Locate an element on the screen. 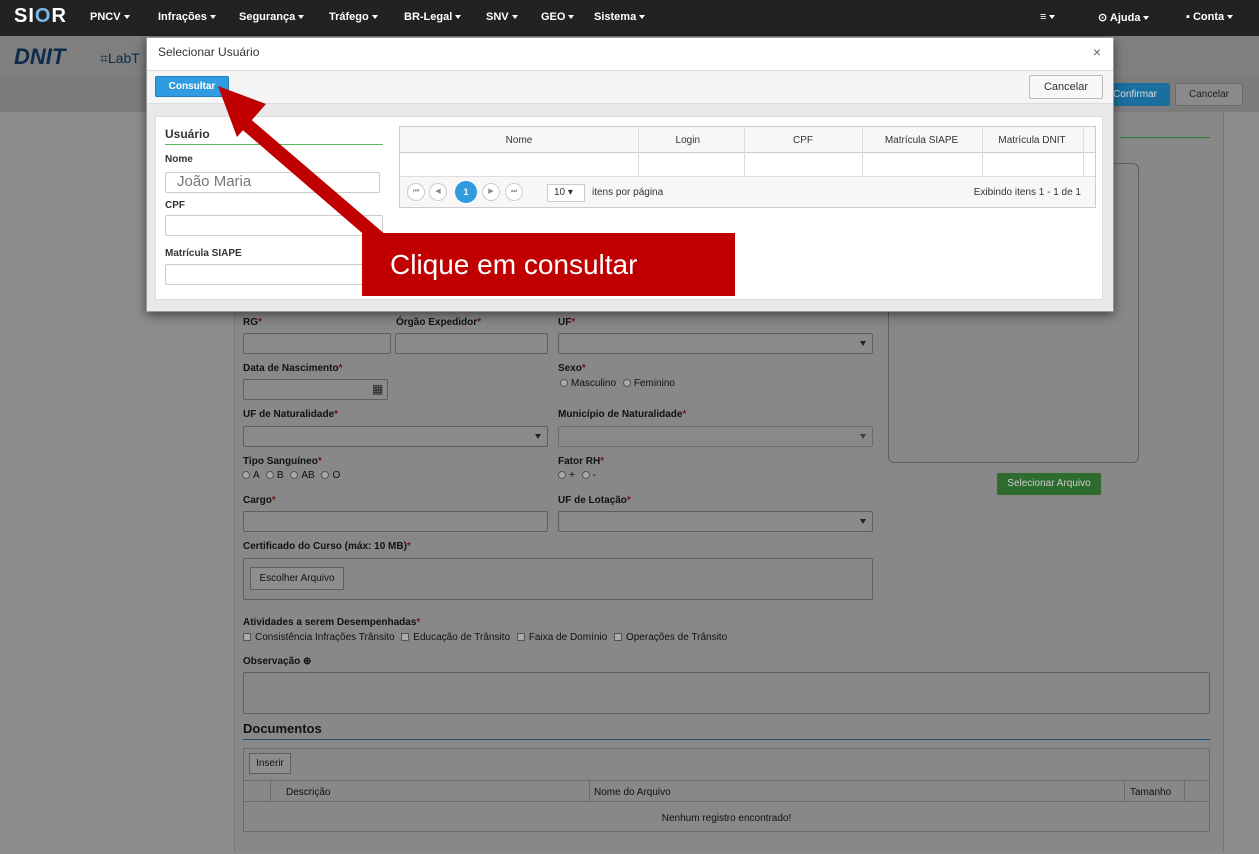 The height and width of the screenshot is (854, 1259). cargo-input is located at coordinates (395, 521).